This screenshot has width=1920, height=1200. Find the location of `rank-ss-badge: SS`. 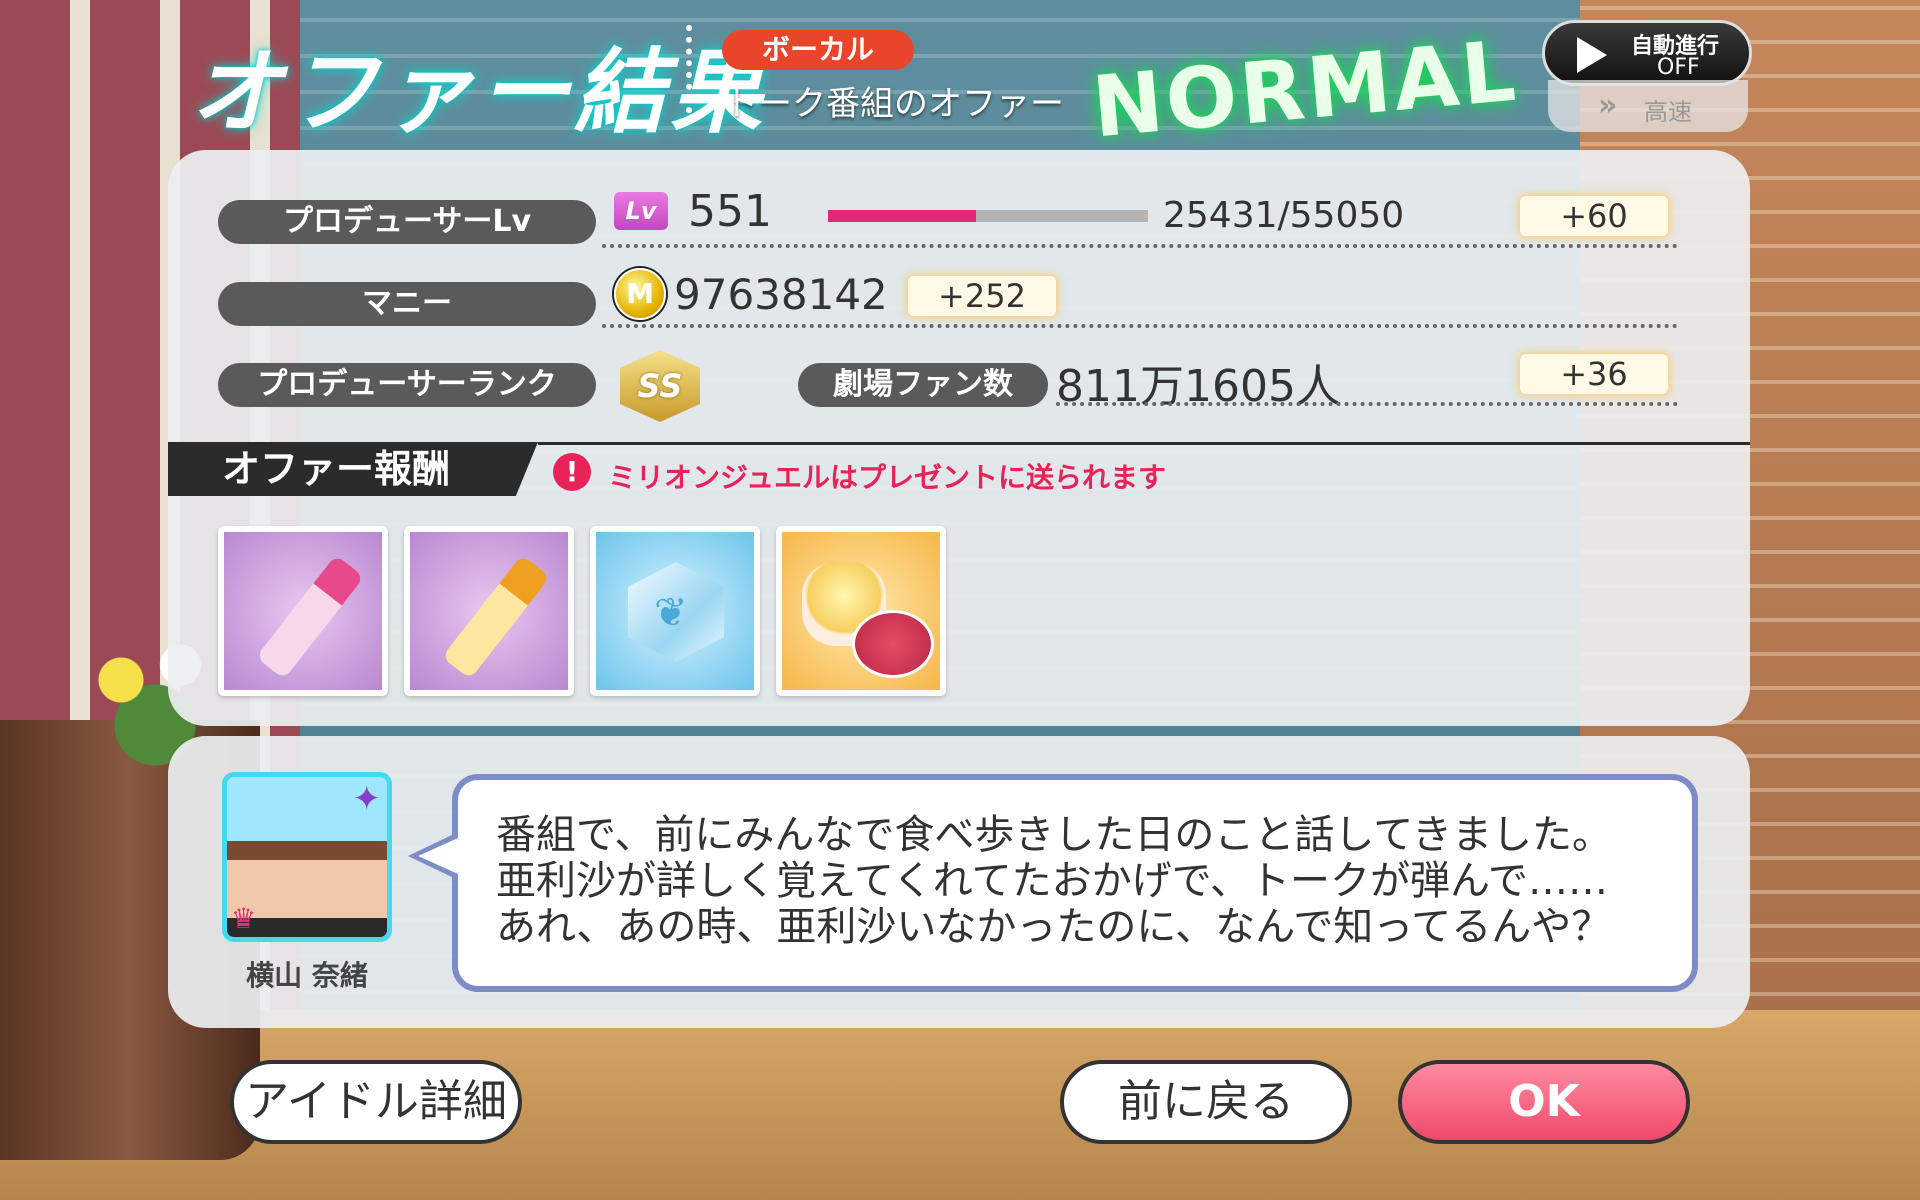

rank-ss-badge: SS is located at coordinates (660, 386).